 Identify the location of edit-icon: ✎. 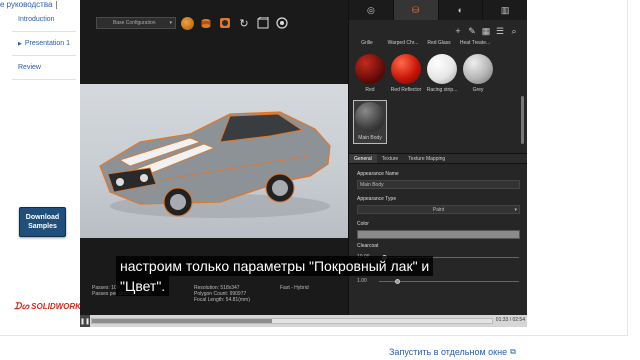
(472, 31).